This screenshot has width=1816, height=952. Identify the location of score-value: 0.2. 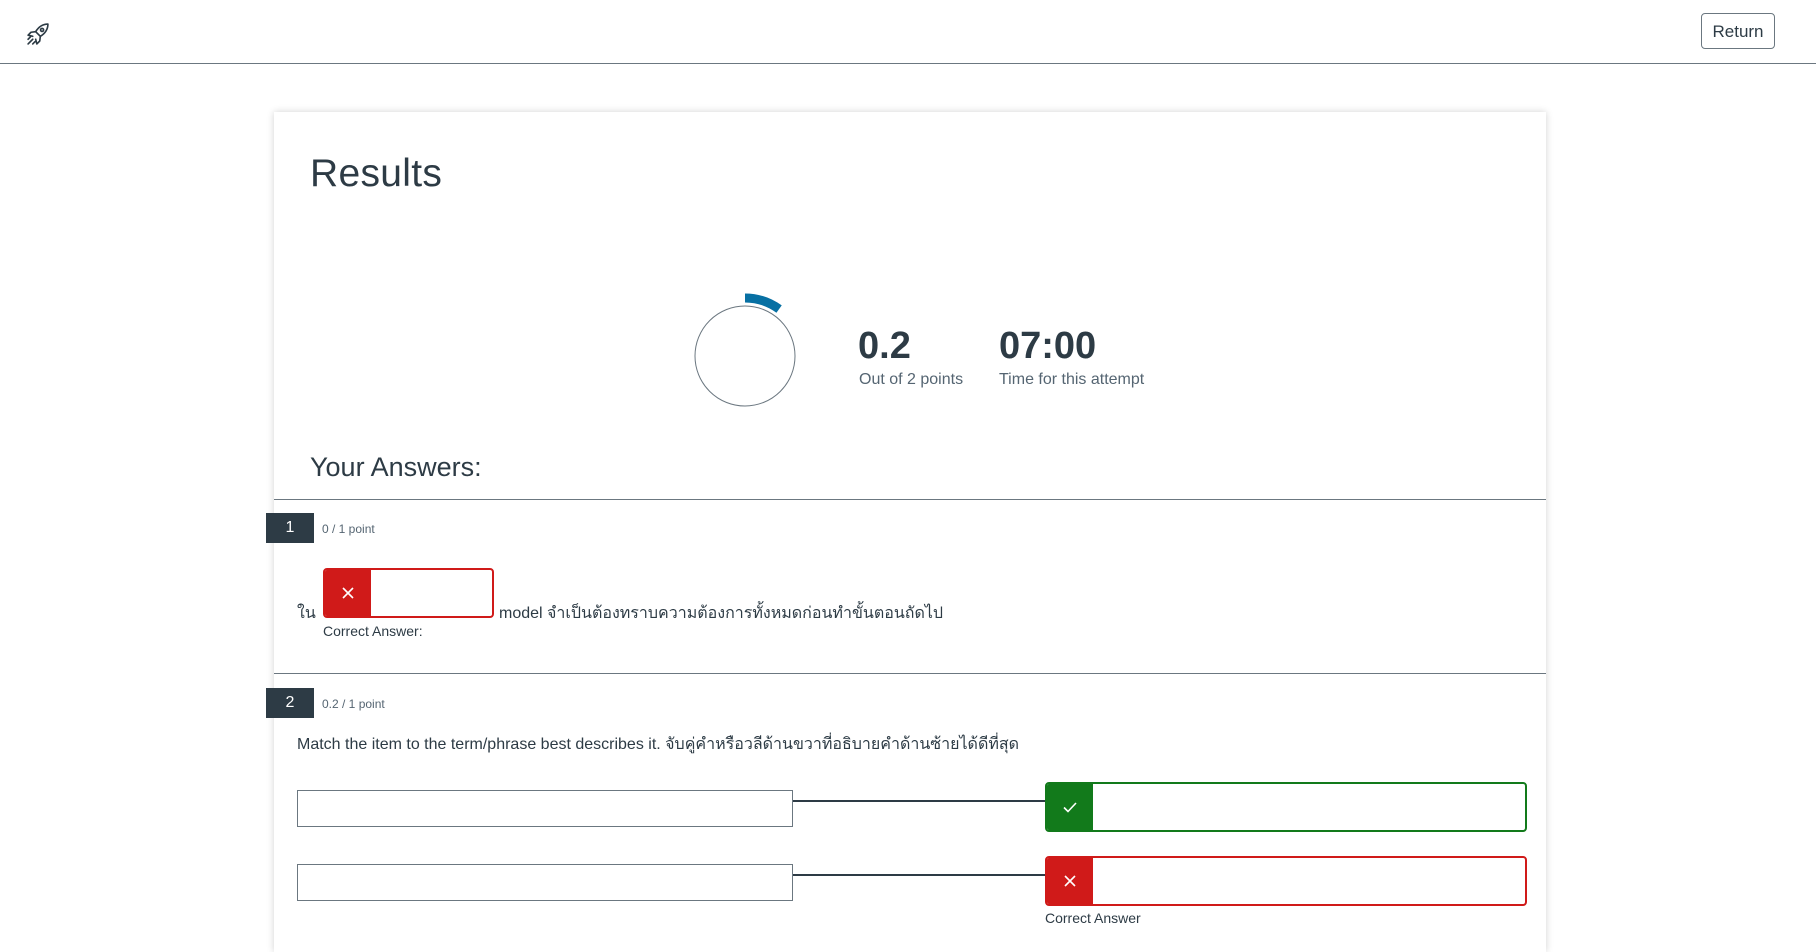
(884, 346).